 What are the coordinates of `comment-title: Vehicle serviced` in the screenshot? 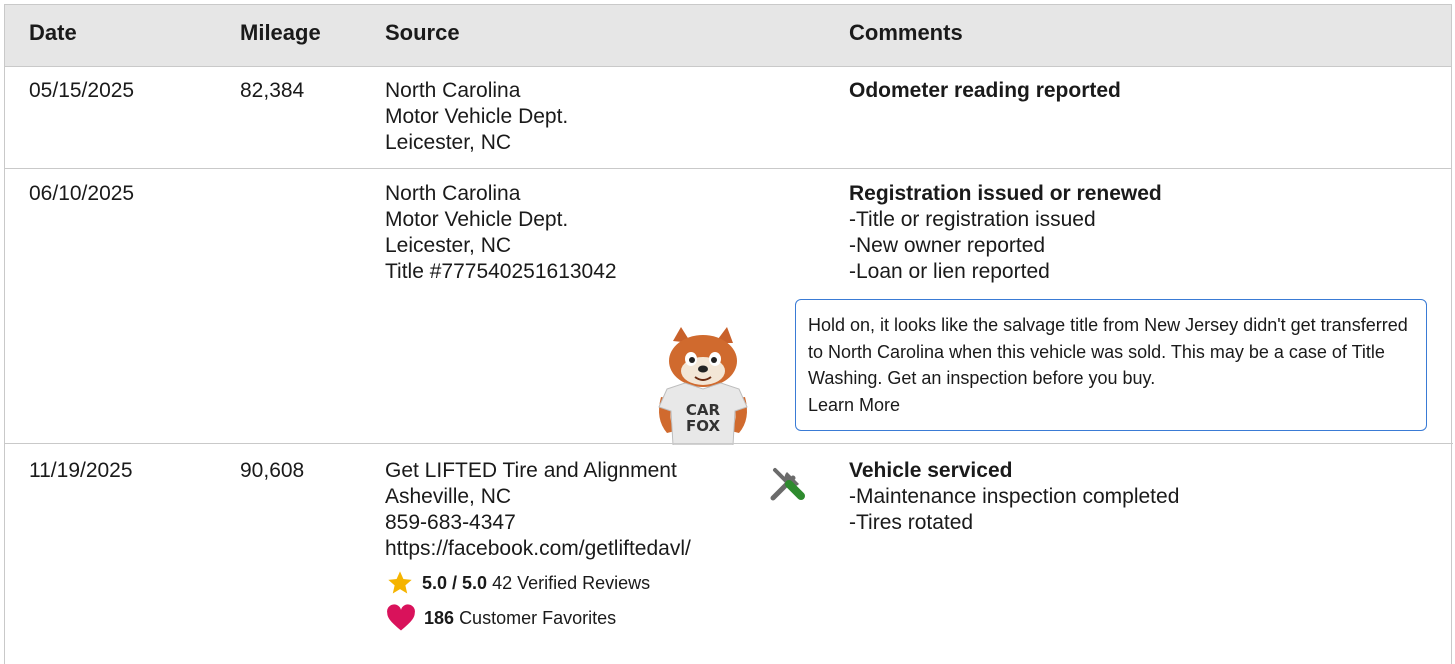 It's located at (931, 470).